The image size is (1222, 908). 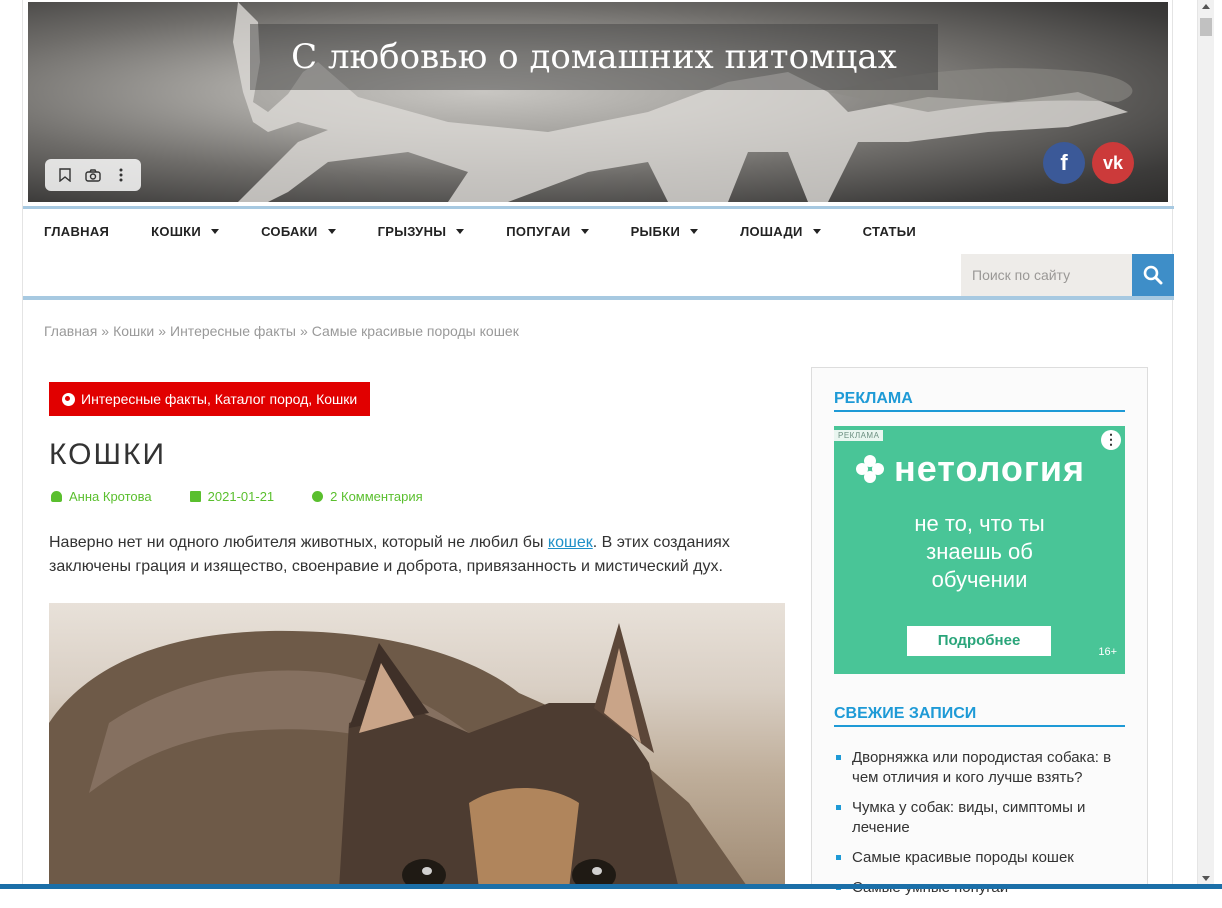 I want to click on nav-item-parrots: ПОПУГАИ, so click(x=547, y=231).